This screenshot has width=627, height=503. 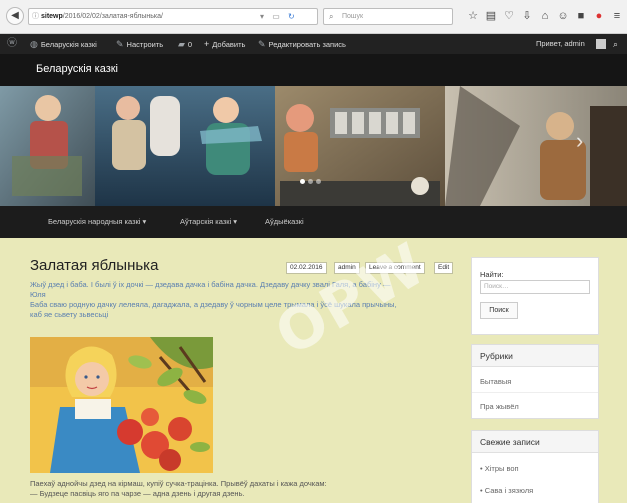 I want to click on apple-tree-illustration, so click(x=121, y=405).